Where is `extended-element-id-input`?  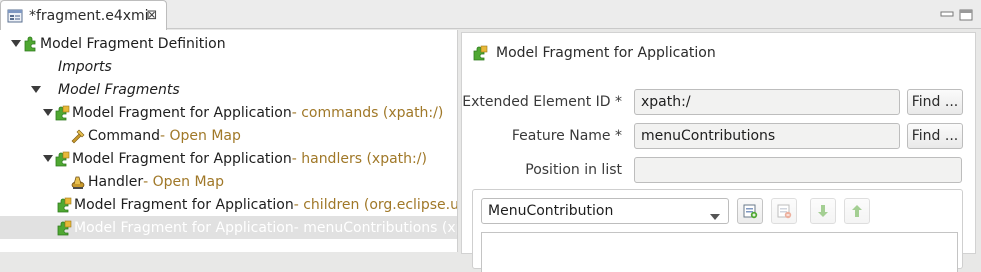 extended-element-id-input is located at coordinates (767, 102).